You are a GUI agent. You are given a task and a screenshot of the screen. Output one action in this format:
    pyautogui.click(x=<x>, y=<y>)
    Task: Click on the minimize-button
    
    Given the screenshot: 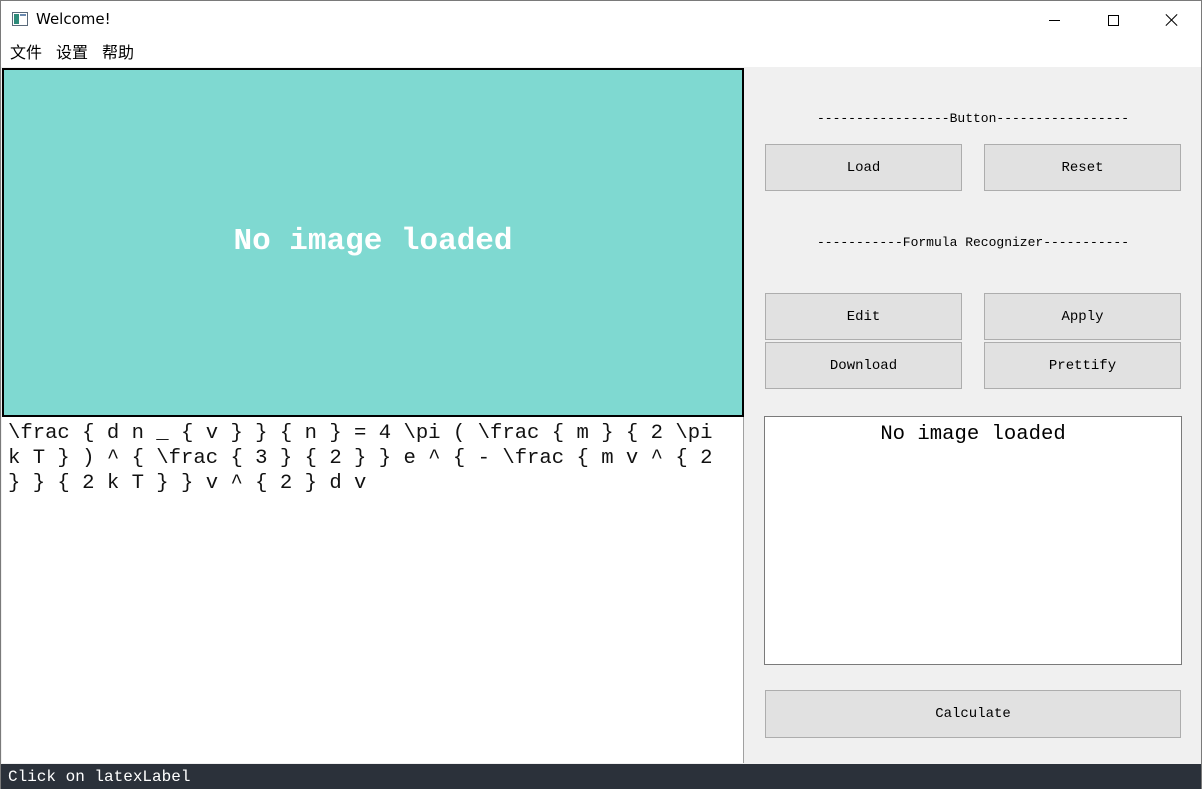 What is the action you would take?
    pyautogui.click(x=1054, y=20)
    